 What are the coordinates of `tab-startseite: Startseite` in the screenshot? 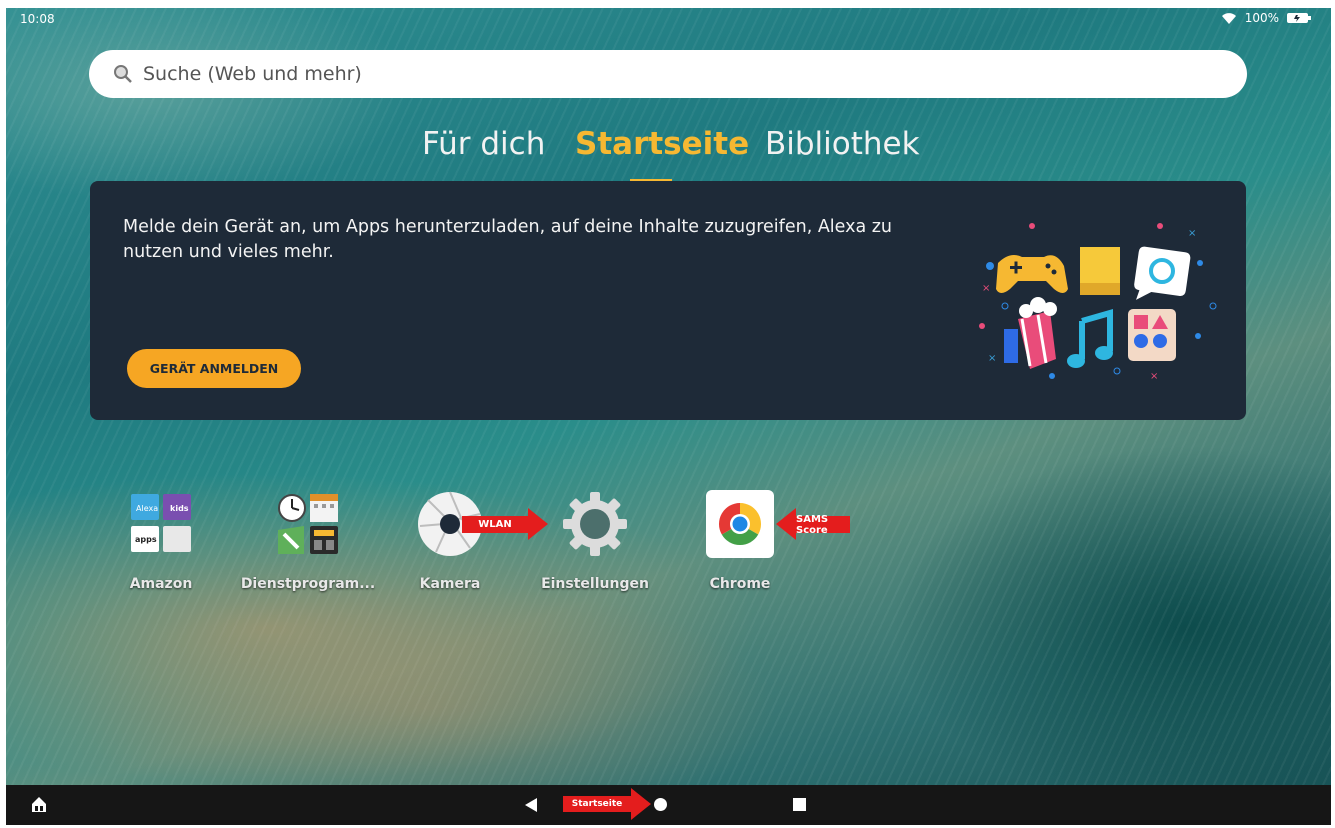 It's located at (662, 144).